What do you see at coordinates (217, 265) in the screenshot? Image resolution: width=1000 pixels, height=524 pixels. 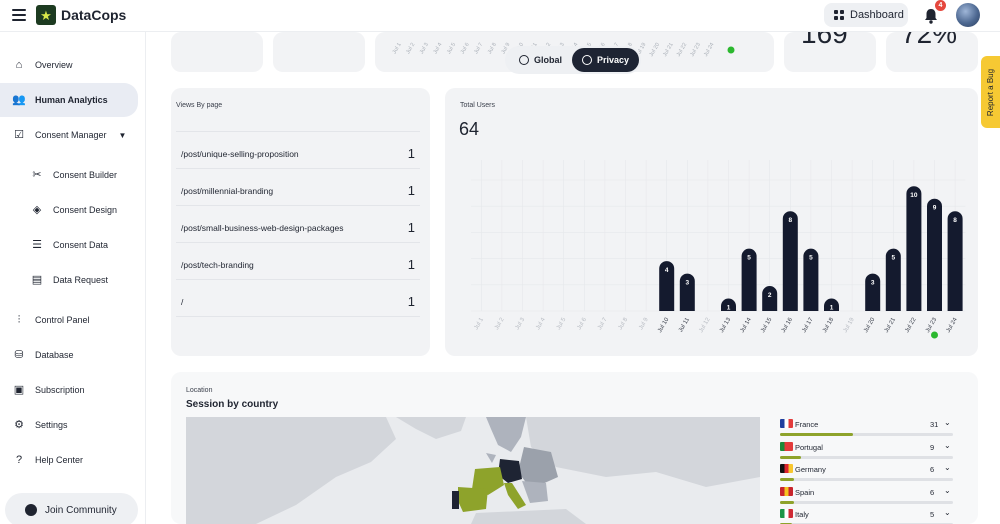 I see `page-path: /post/tech-branding` at bounding box center [217, 265].